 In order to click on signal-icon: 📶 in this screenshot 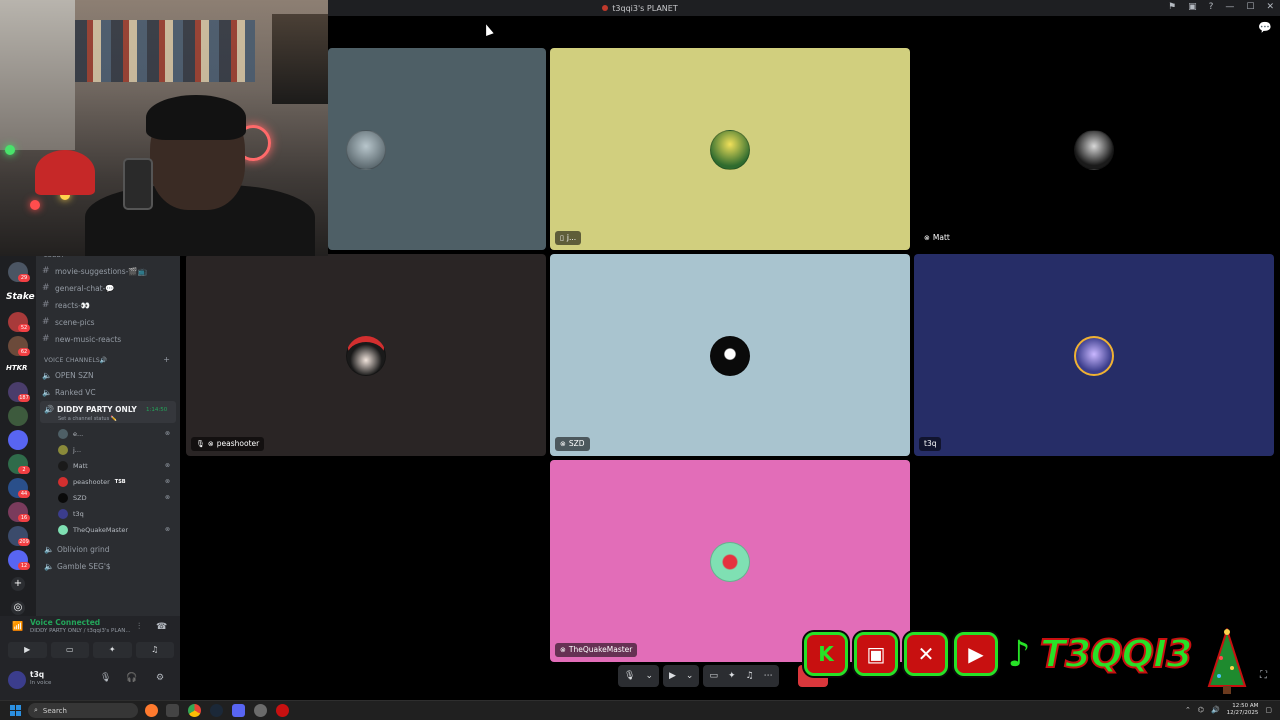, I will do `click(17, 627)`.